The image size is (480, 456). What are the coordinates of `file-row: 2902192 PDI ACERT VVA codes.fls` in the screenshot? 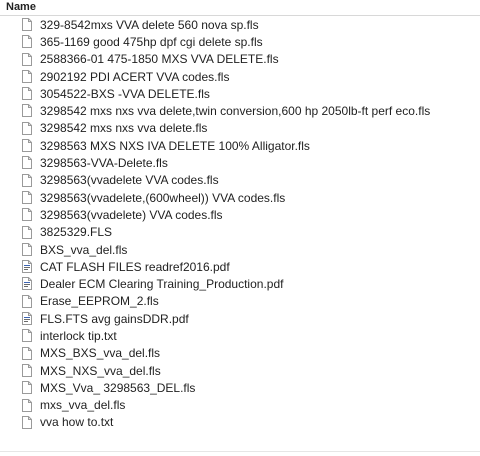 It's located at (240, 76).